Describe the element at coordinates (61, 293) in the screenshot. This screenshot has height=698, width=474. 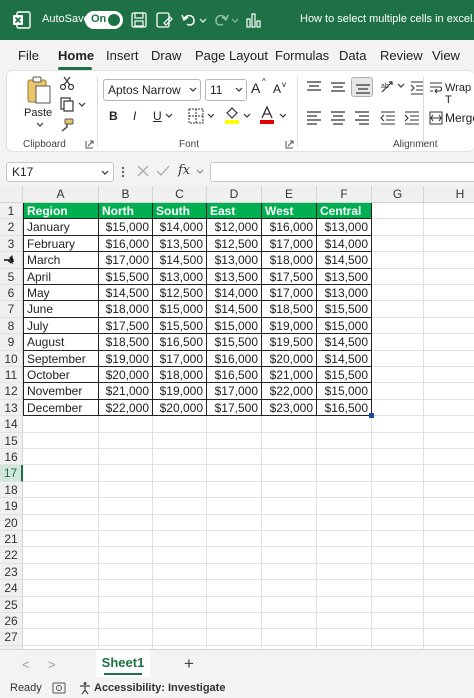
I see `month-cell: May` at that location.